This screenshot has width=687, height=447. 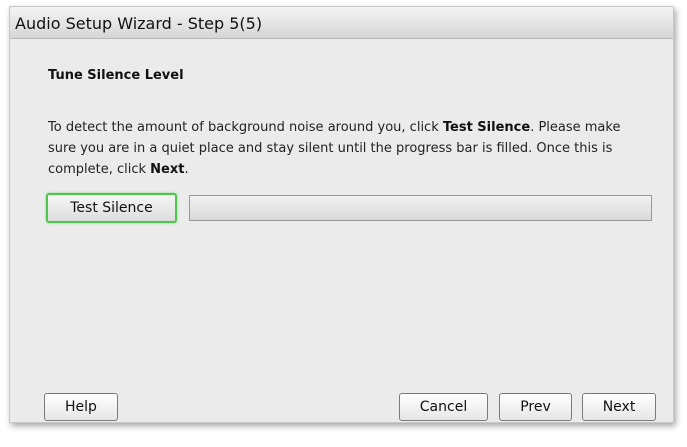 What do you see at coordinates (443, 407) in the screenshot?
I see `cancel-button: Cancel` at bounding box center [443, 407].